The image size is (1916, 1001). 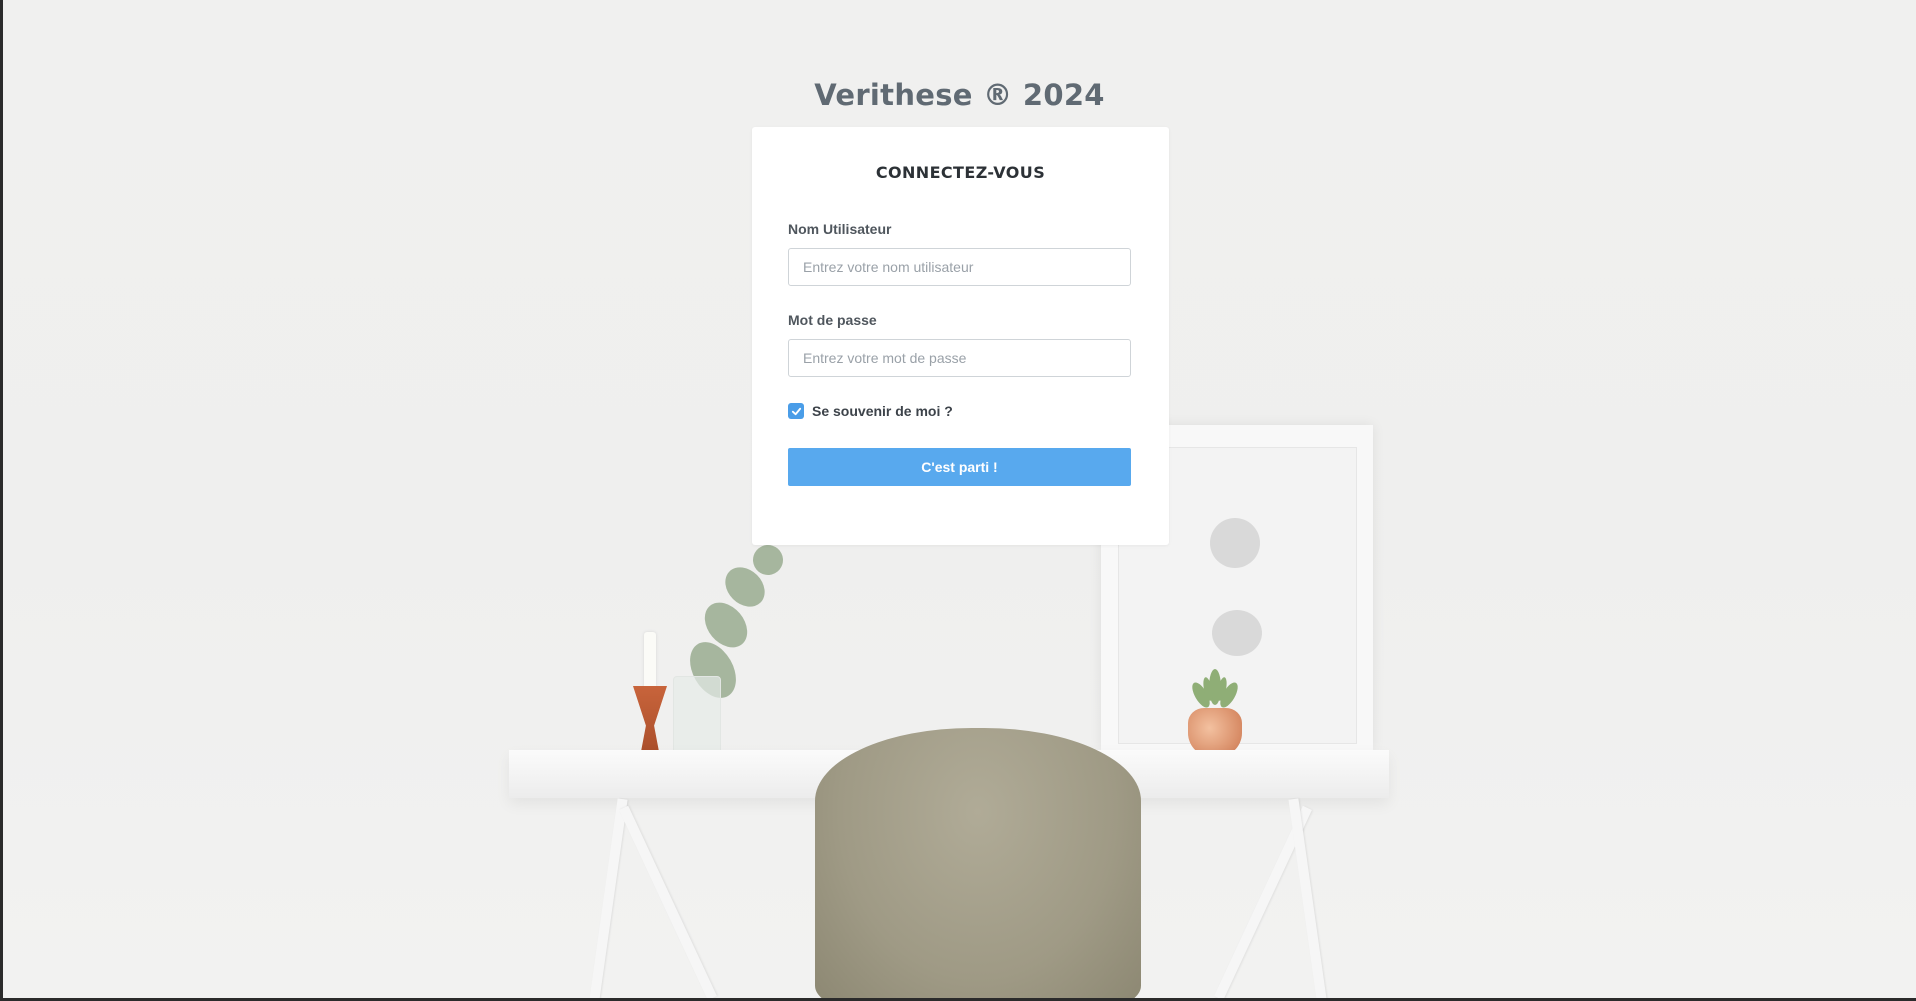 I want to click on remember-label: Se souvenir de moi ?, so click(x=882, y=411).